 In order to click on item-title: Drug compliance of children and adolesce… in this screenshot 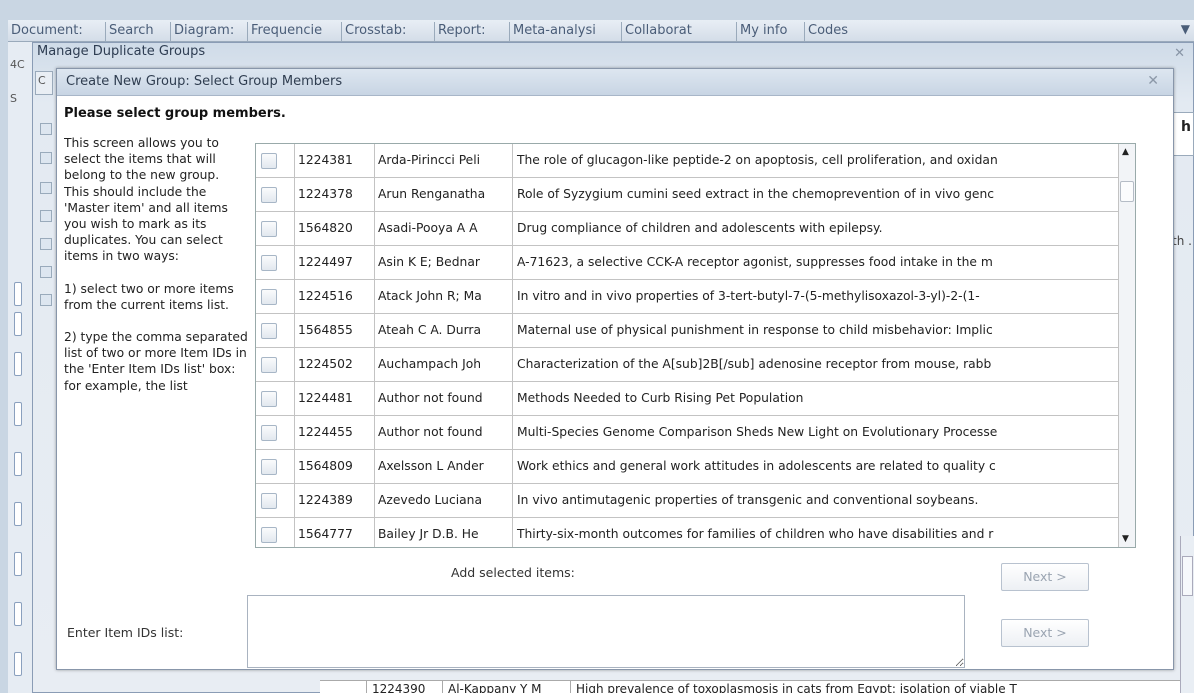, I will do `click(815, 228)`.